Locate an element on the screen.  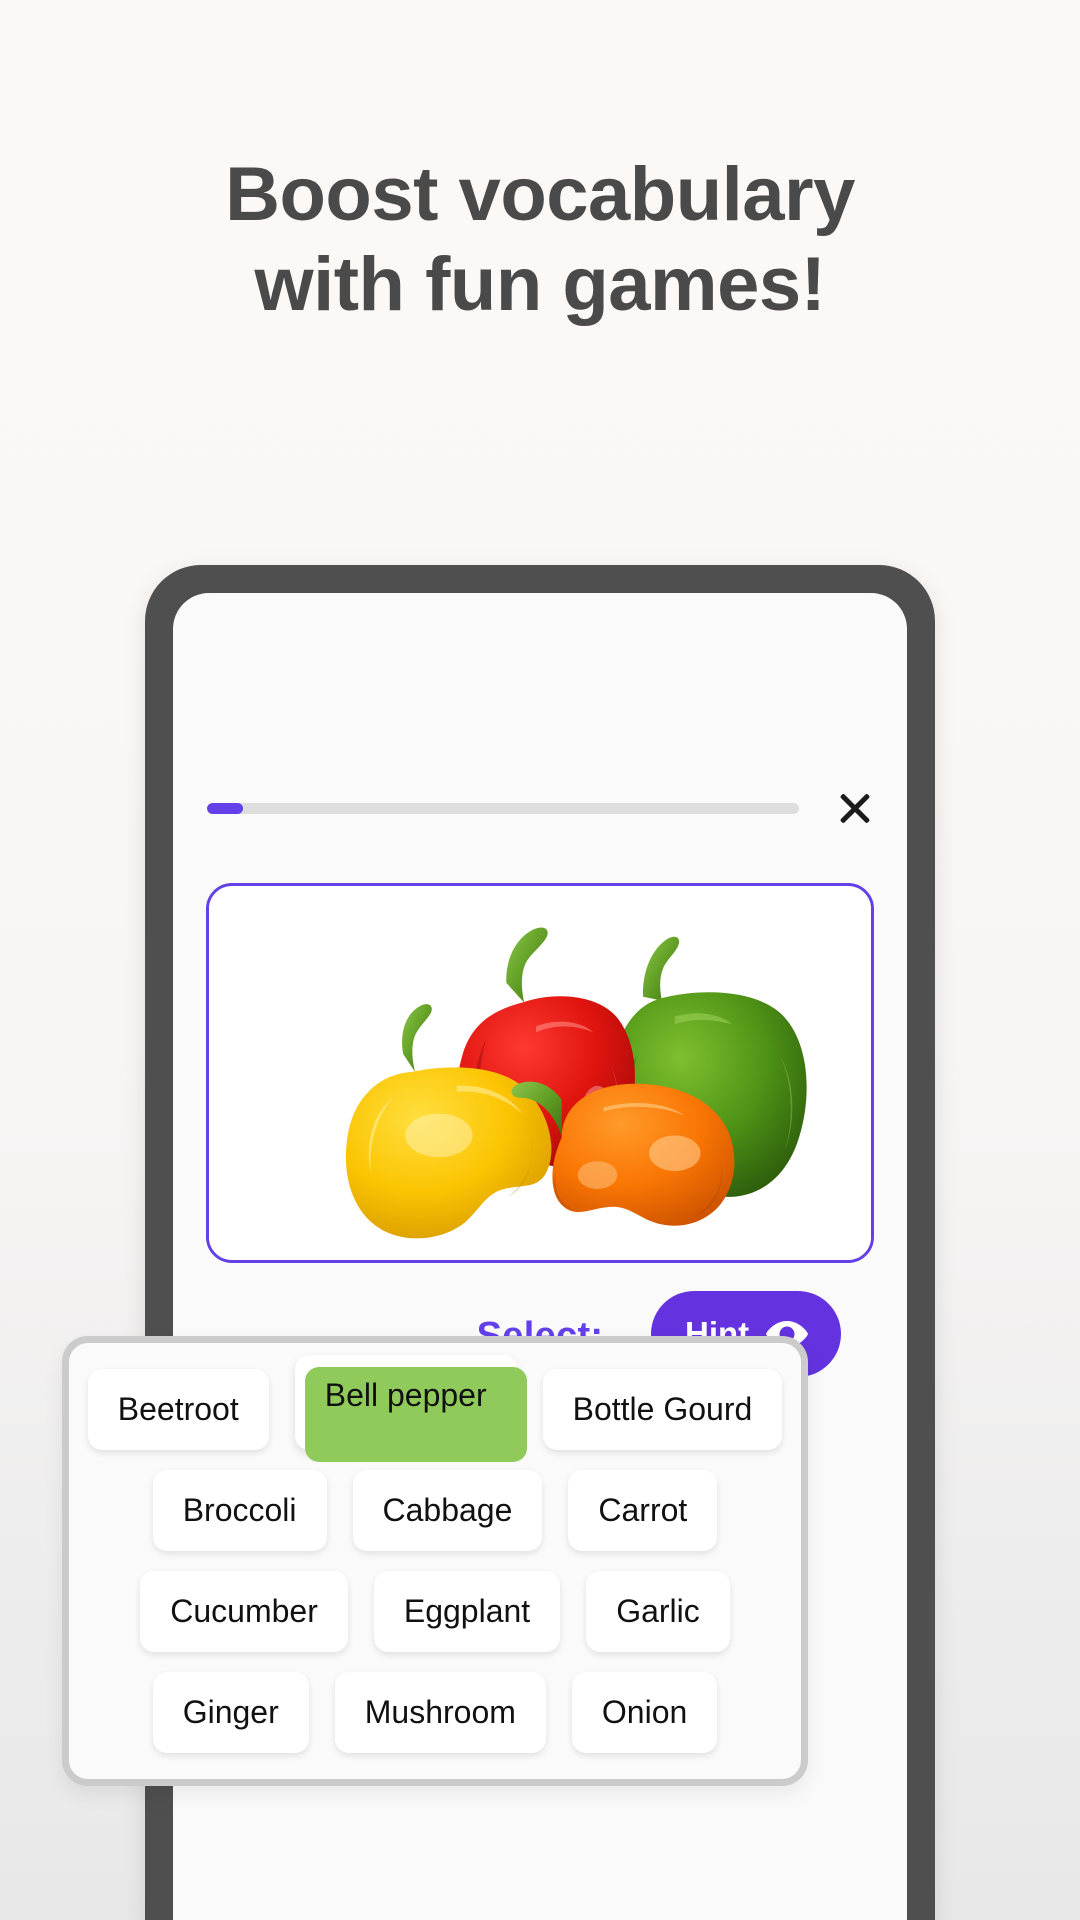
answer-row: Beetroot Bell pepper Bottle Gourd is located at coordinates (435, 1408).